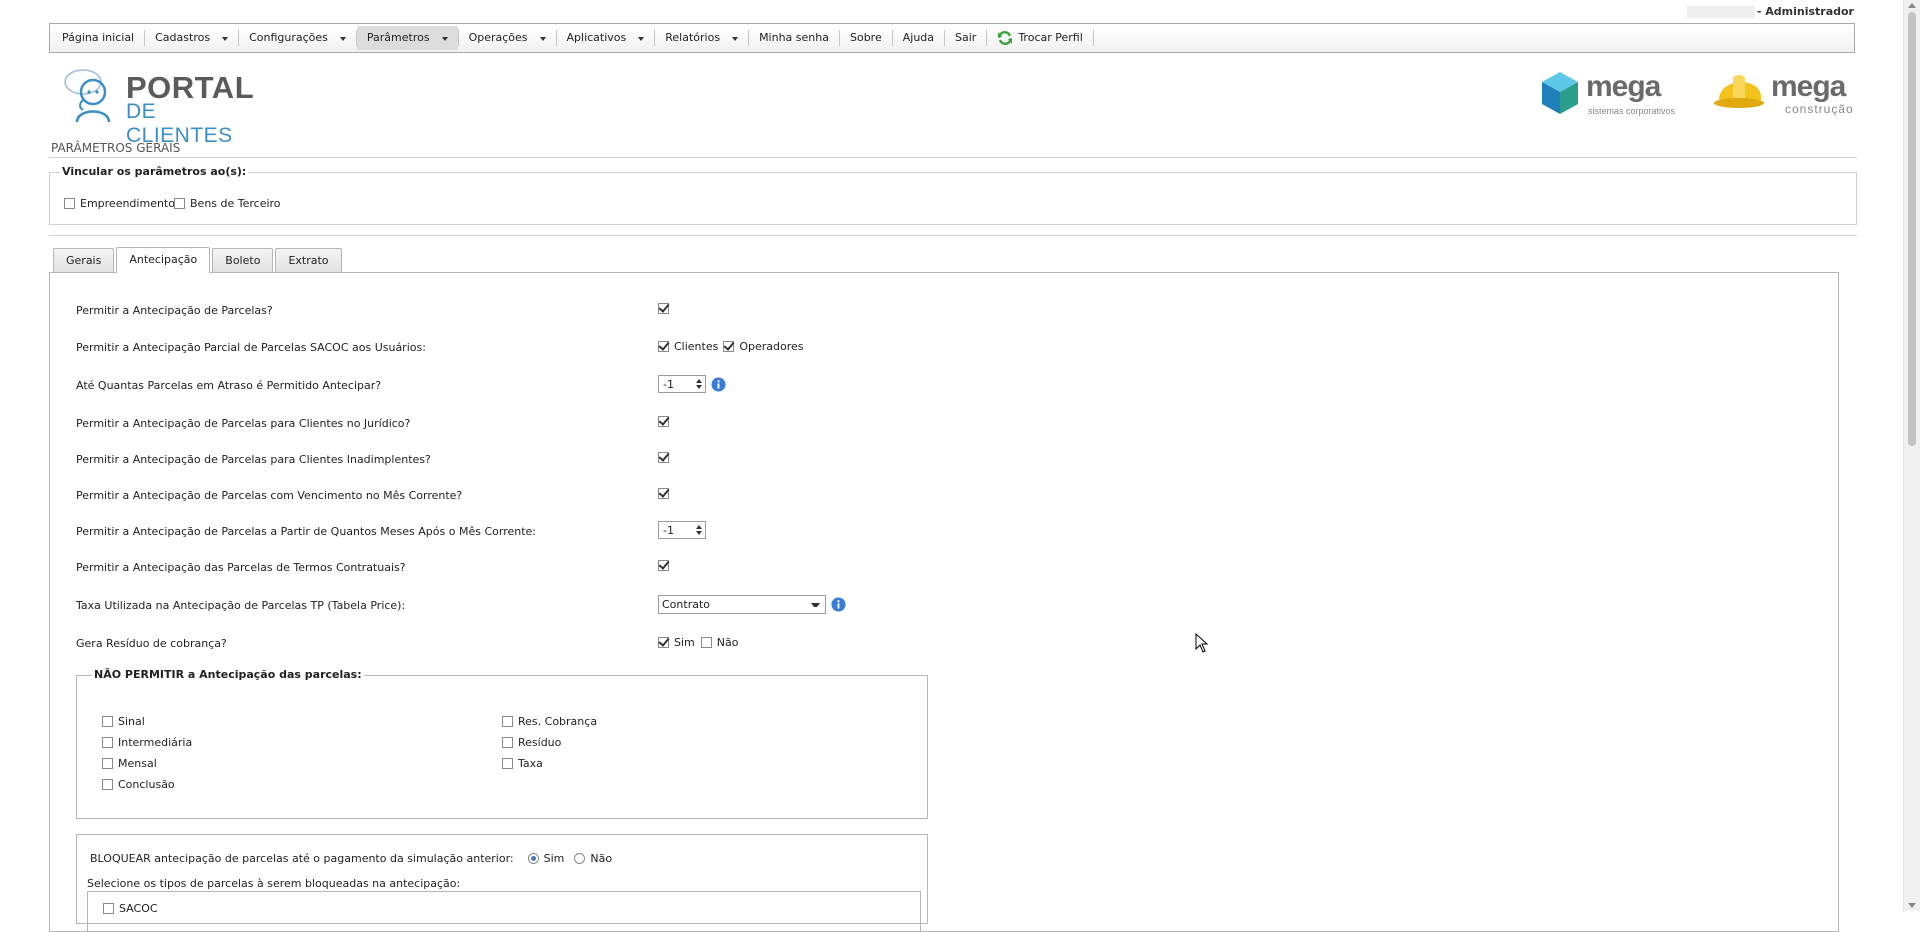 This screenshot has width=1920, height=932. I want to click on tab-bar: Gerais Antecipação Boleto Extrato, so click(198, 260).